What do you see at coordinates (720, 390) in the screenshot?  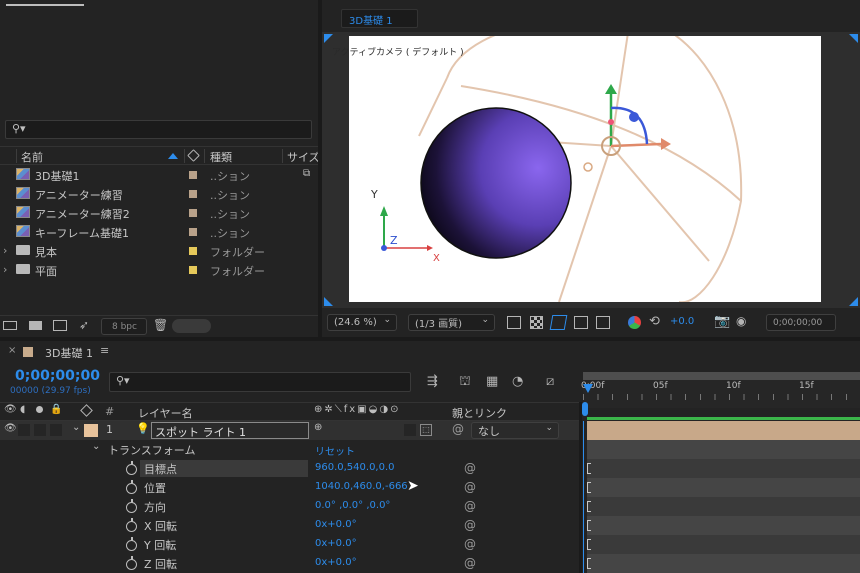 I see `time-ruler: 0:00f 05f 10f 15f` at bounding box center [720, 390].